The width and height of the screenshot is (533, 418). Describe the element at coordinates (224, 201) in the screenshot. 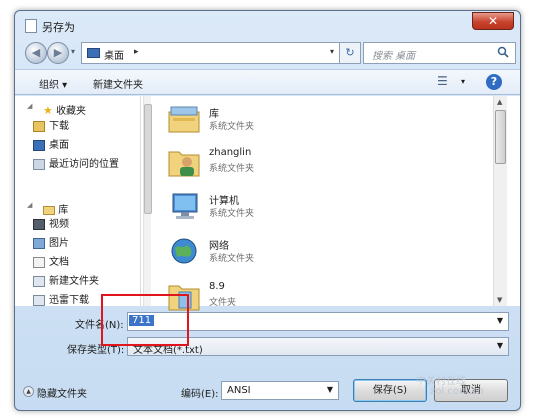

I see `item-name: 计算机` at that location.